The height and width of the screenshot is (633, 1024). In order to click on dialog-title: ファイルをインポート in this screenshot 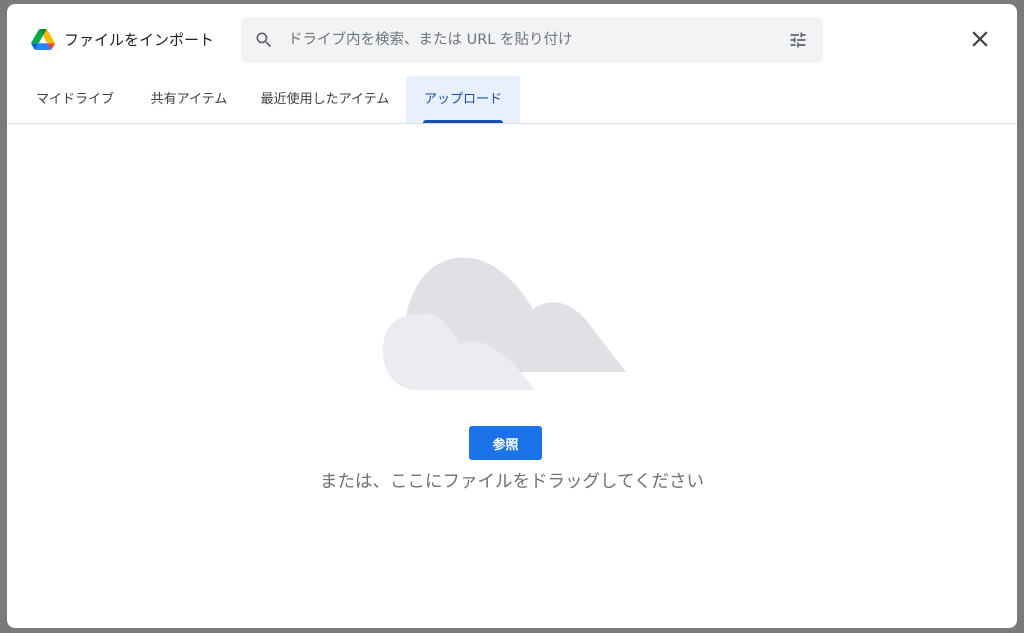, I will do `click(139, 40)`.